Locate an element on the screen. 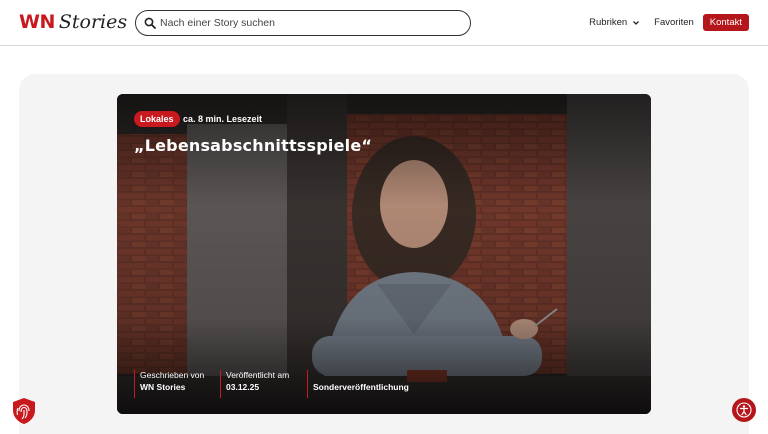 This screenshot has width=768, height=434. category-badge: Lokales is located at coordinates (157, 119).